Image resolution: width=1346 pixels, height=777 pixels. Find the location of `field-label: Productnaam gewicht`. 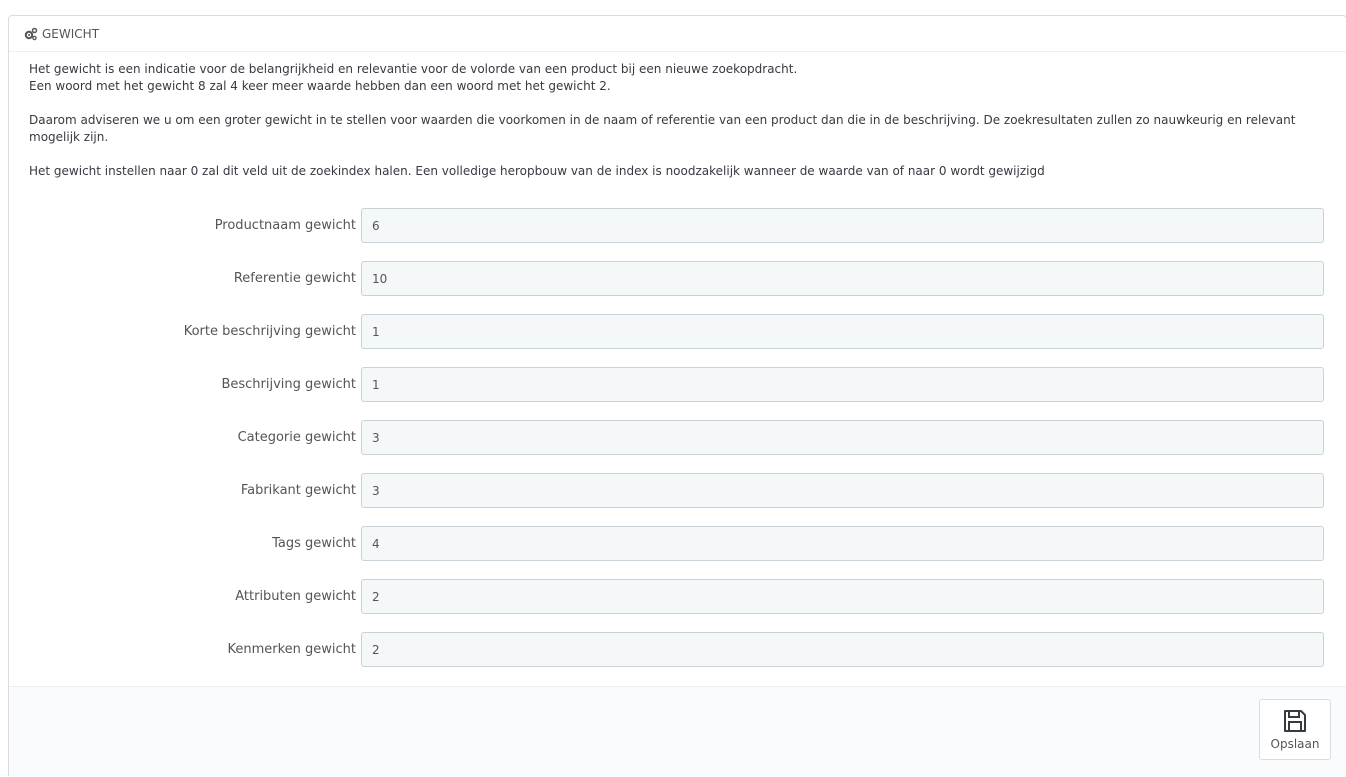

field-label: Productnaam gewicht is located at coordinates (285, 225).